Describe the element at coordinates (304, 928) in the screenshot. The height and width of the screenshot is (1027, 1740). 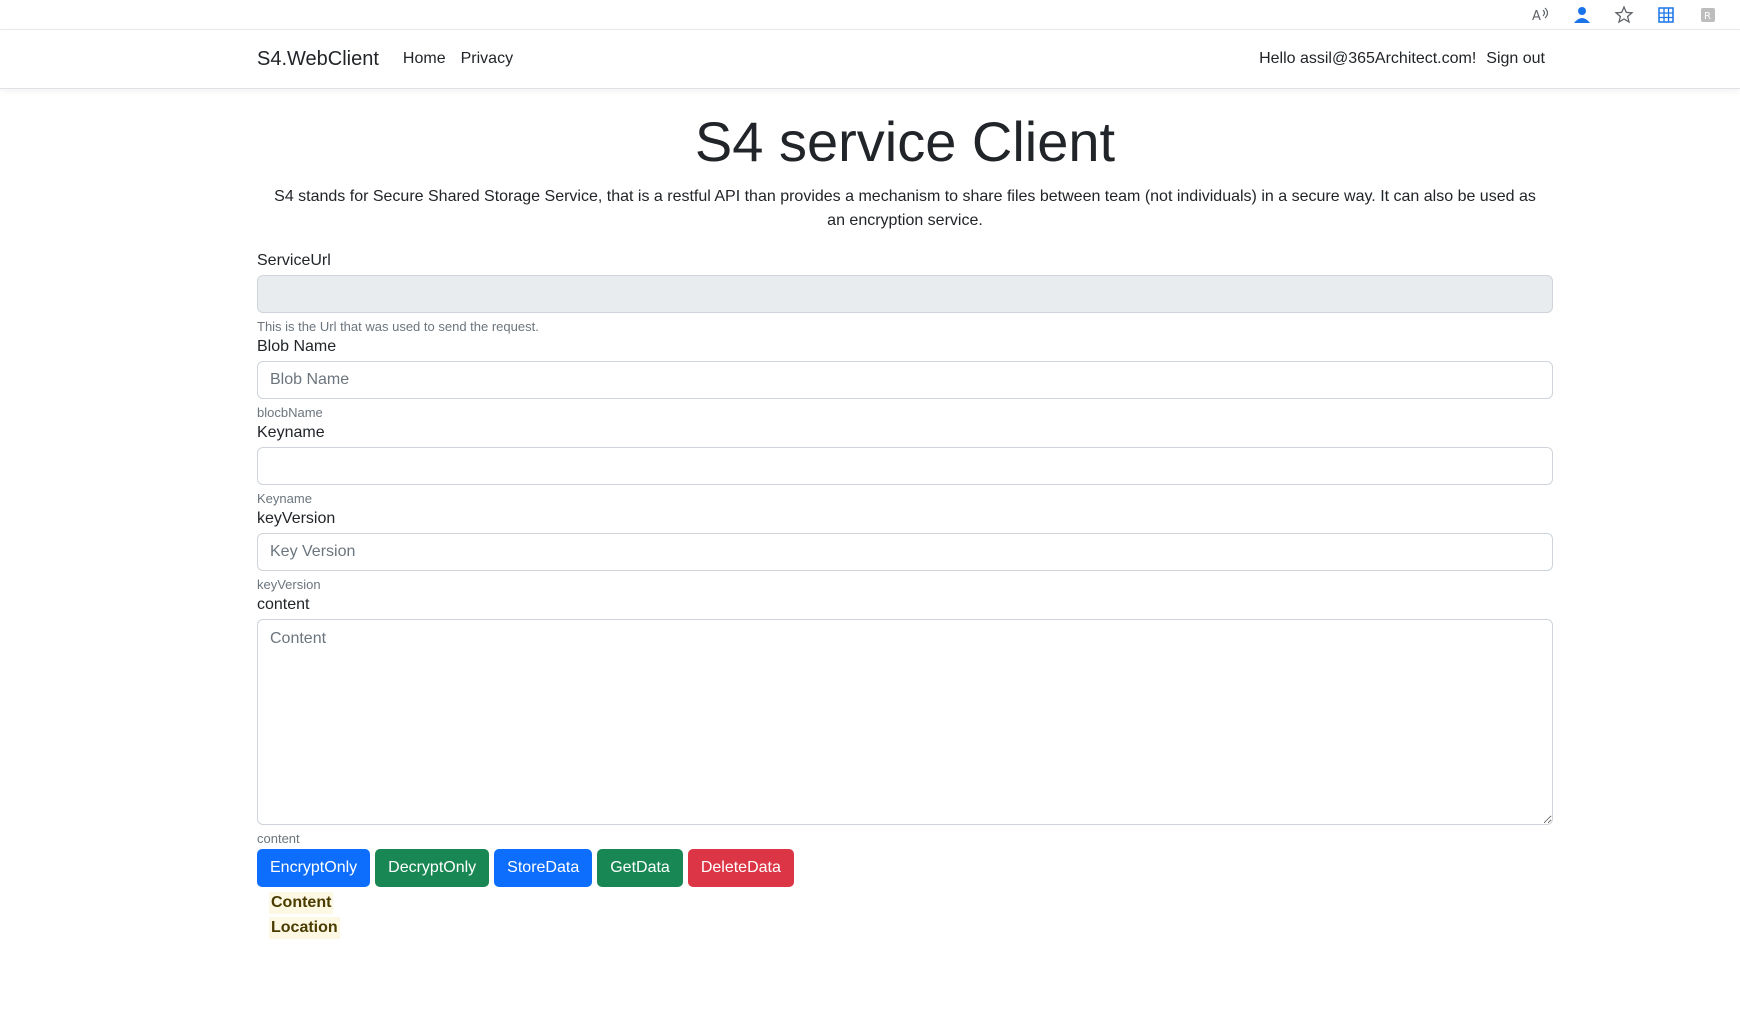
I see `result-location-label: Location` at that location.